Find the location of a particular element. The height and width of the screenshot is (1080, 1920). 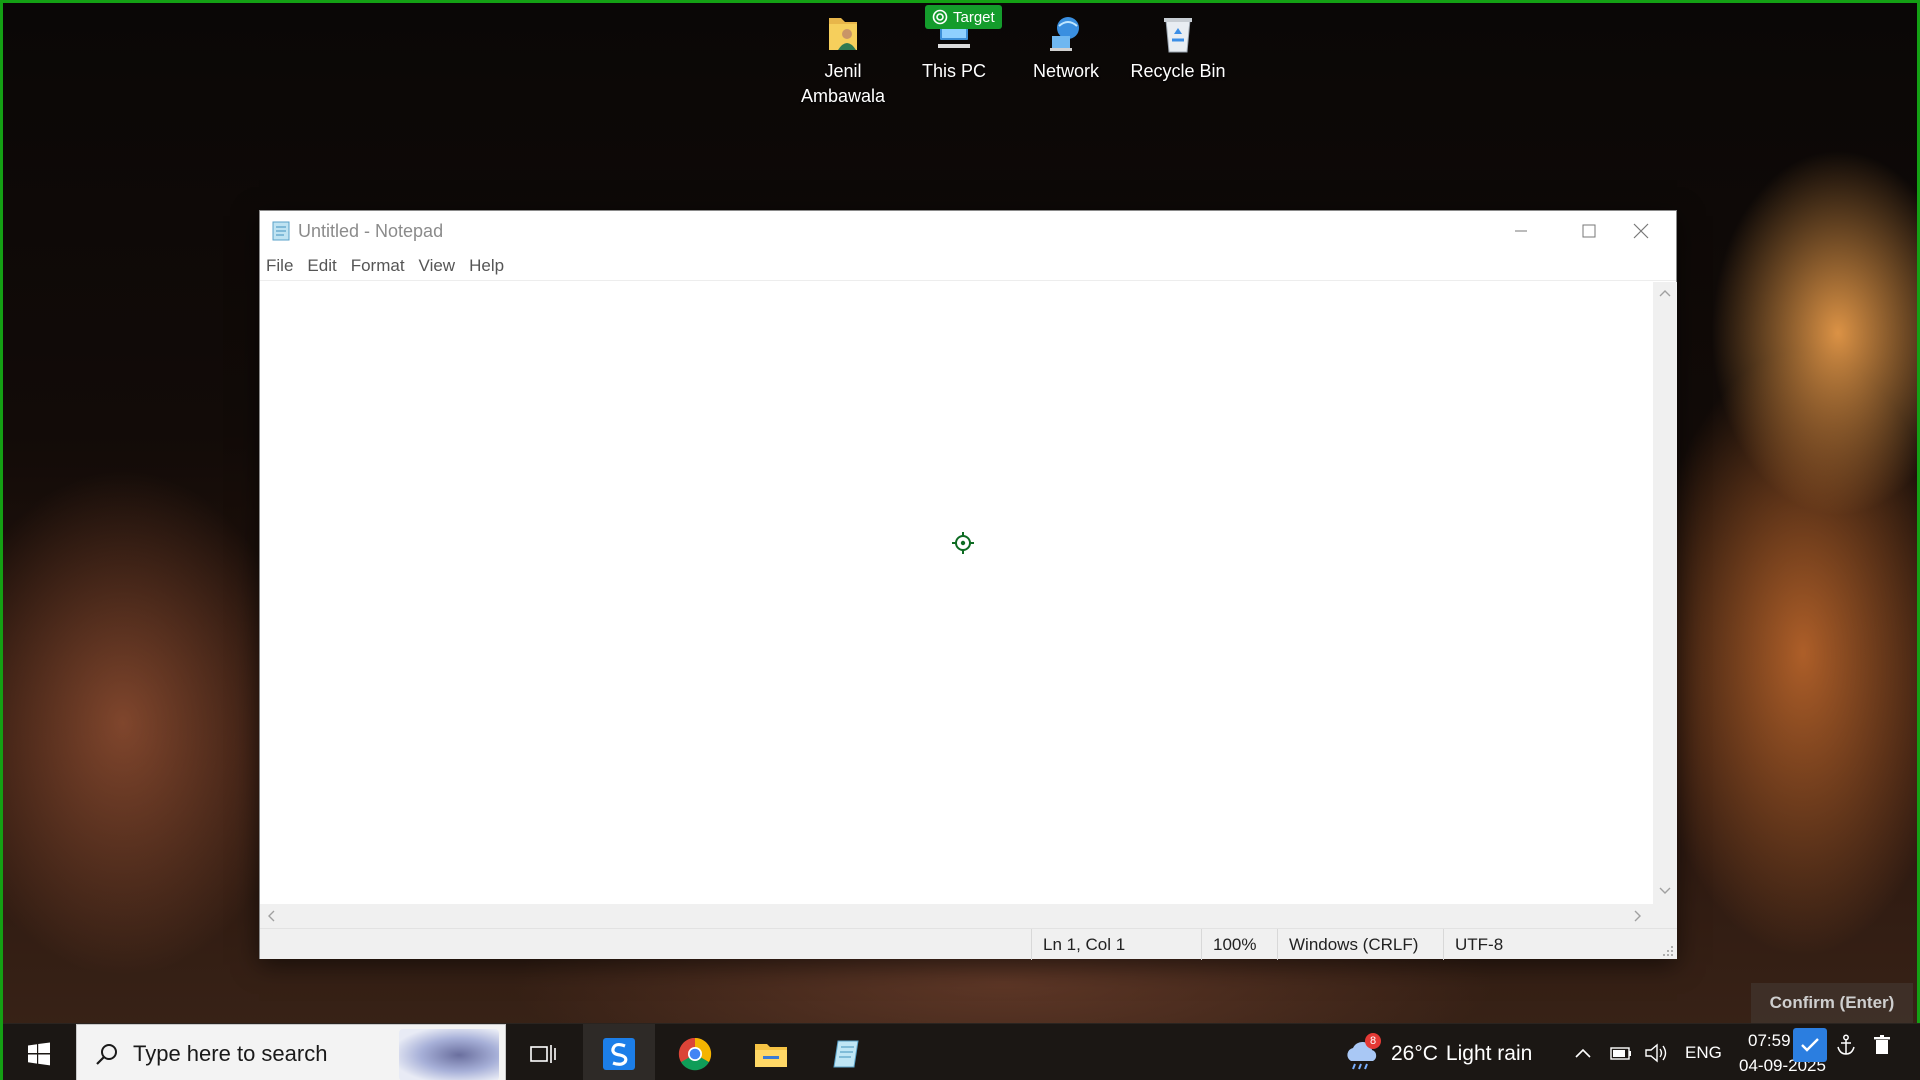

menu-format: Format is located at coordinates (378, 266).